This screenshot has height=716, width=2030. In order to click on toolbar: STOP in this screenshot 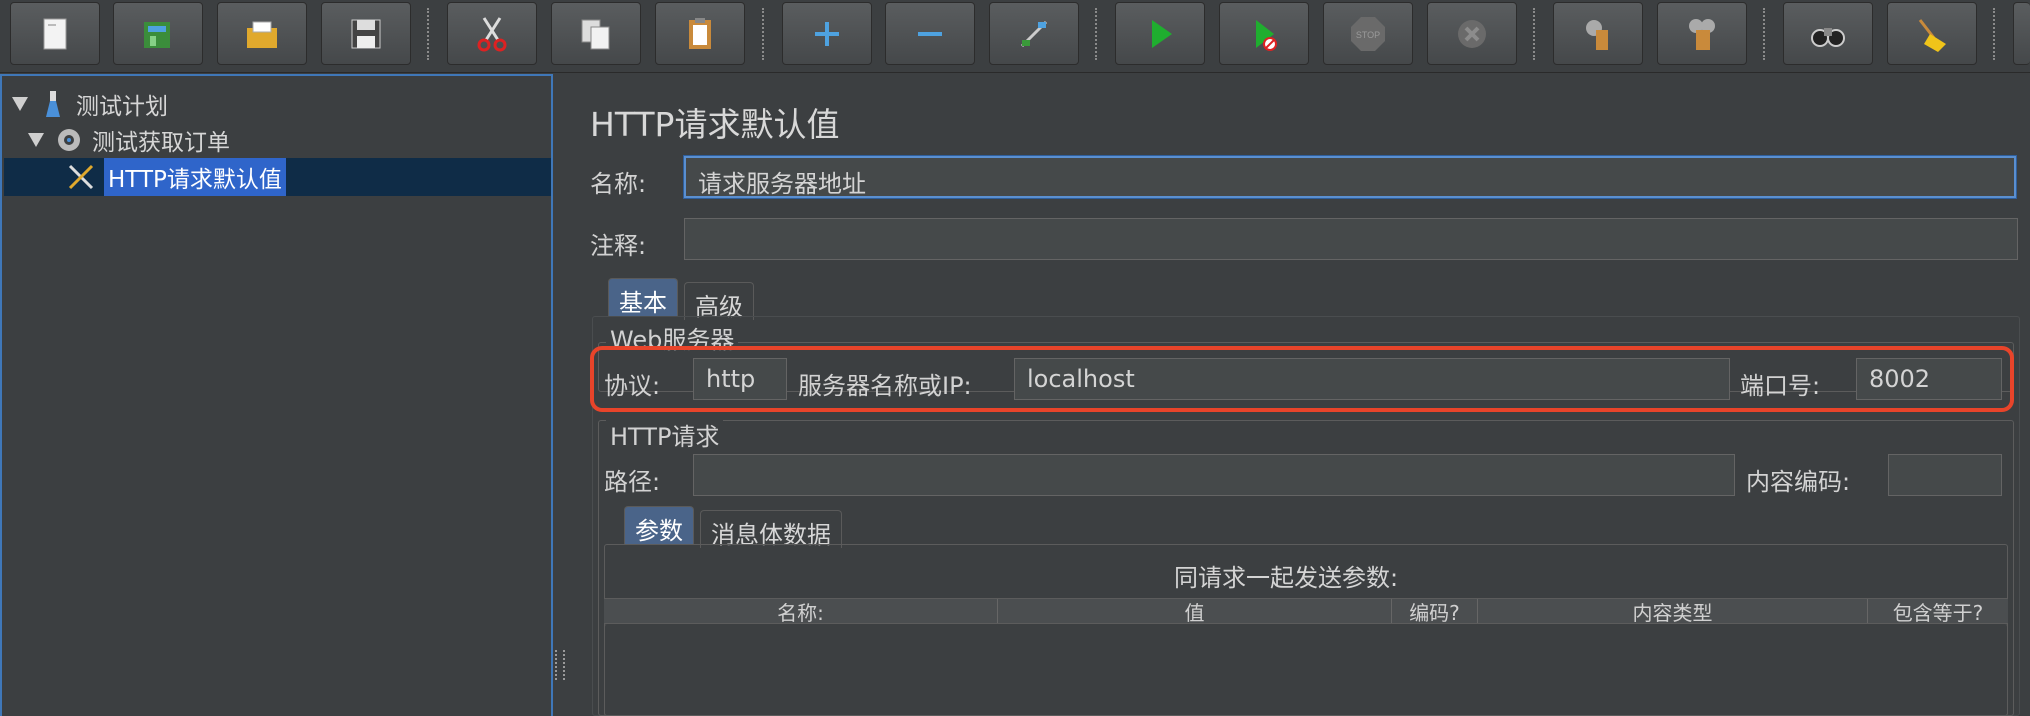, I will do `click(1015, 36)`.